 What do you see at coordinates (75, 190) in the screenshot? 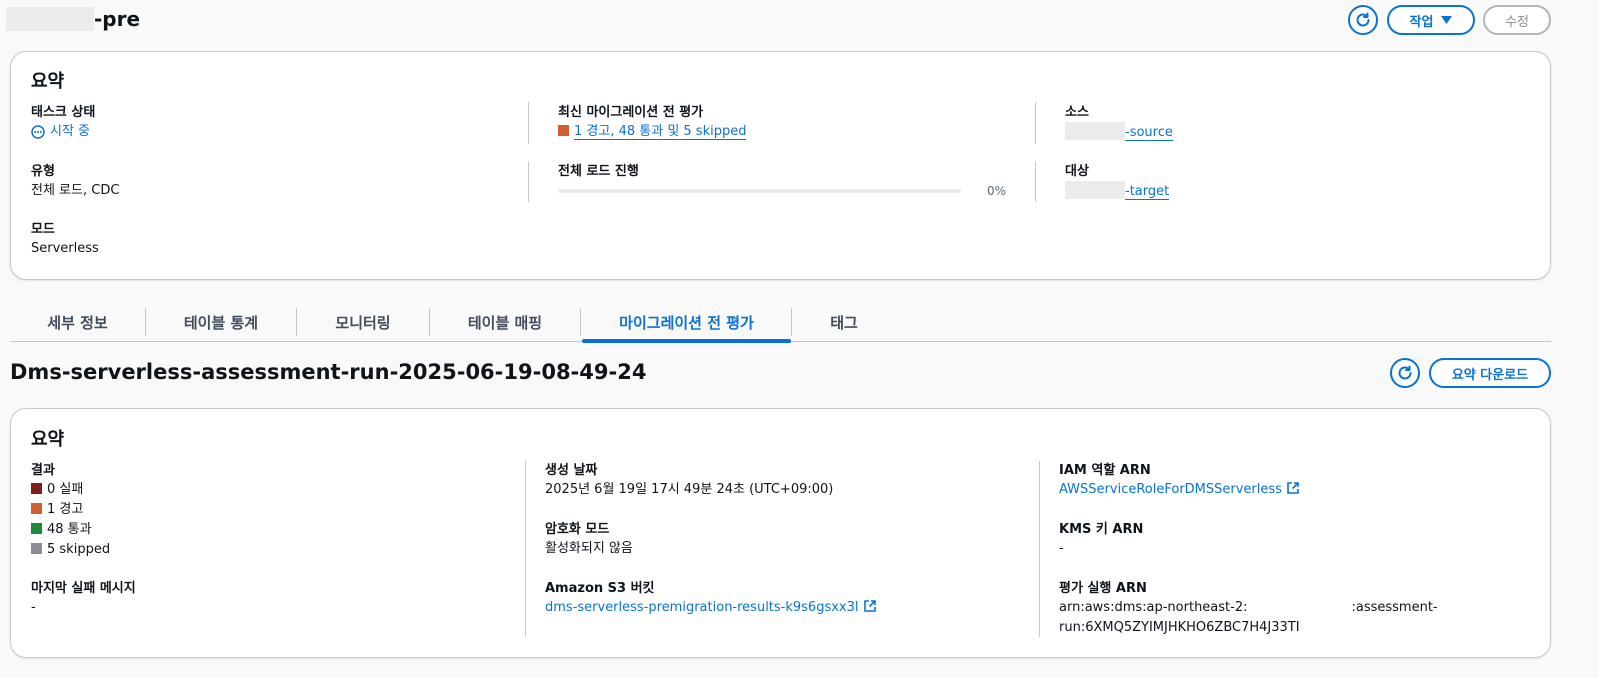
I see `type-value: 전체 로드, CDC` at bounding box center [75, 190].